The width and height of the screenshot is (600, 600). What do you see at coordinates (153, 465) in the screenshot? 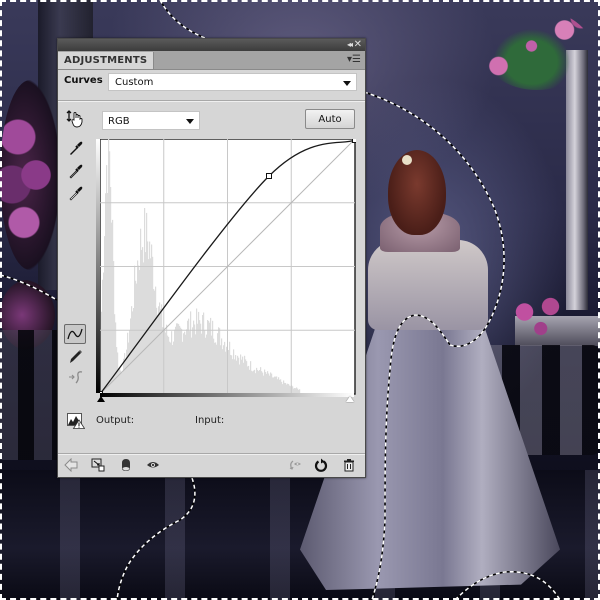
I see `visibility-eye-icon` at bounding box center [153, 465].